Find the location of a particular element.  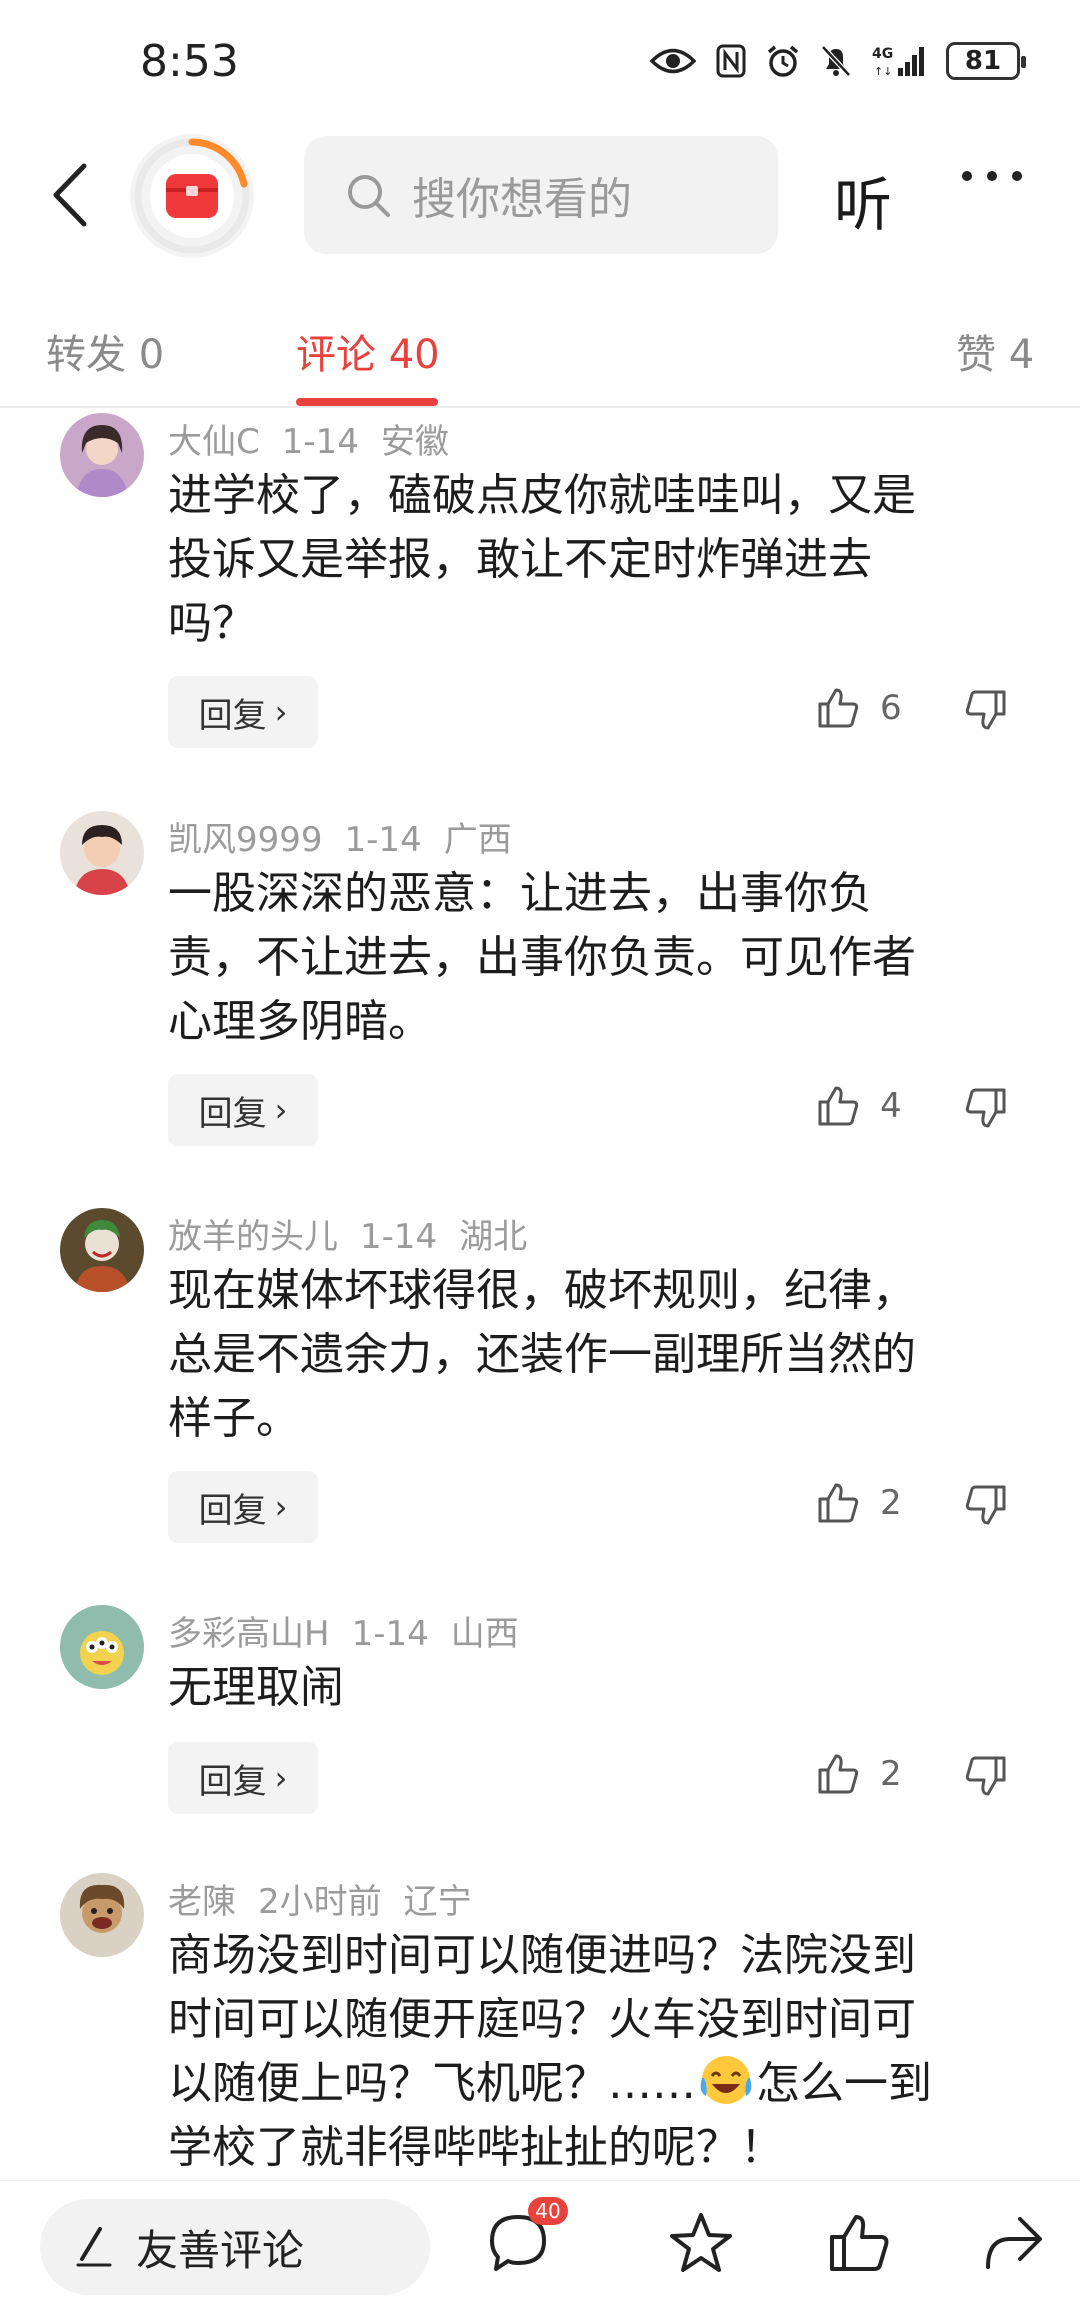

clock: 8:53 is located at coordinates (189, 61).